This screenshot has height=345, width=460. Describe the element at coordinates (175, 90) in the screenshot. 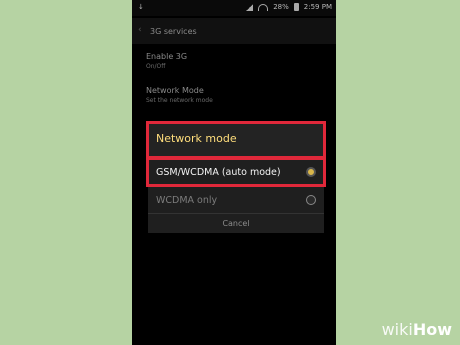

I see `setting-title: Network Mode` at that location.